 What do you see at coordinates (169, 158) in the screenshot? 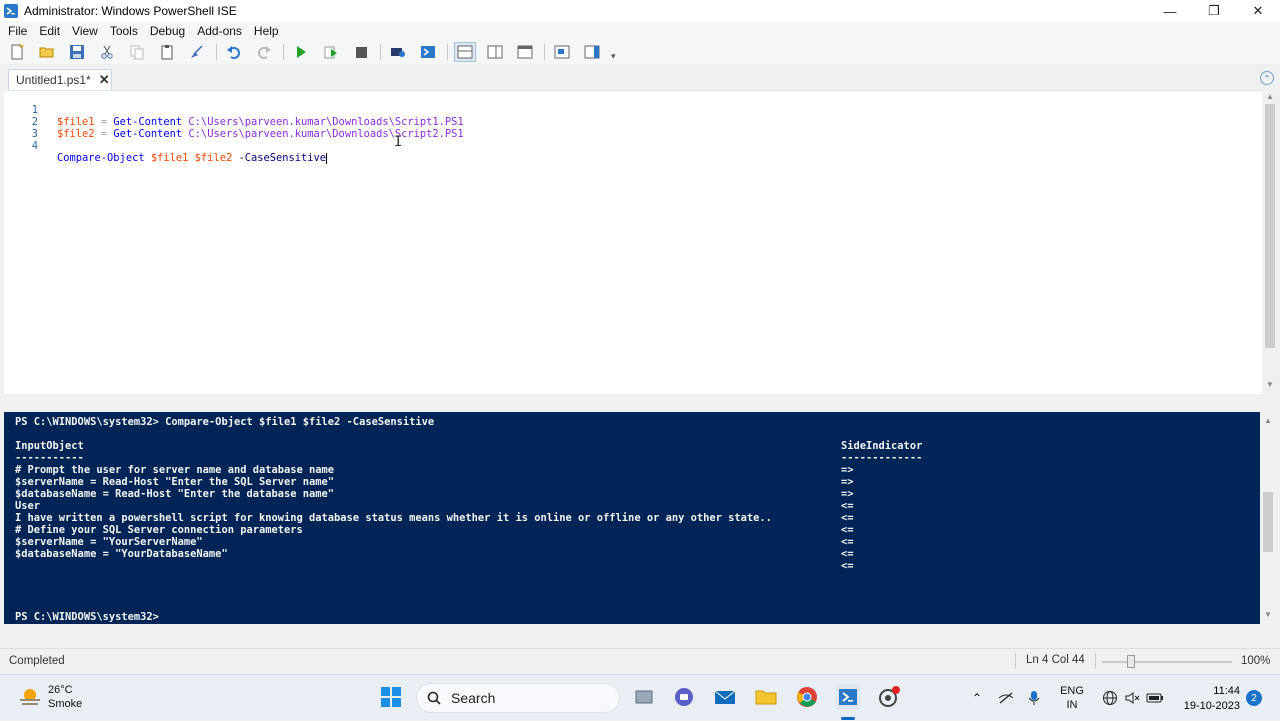
I see `token-variable: $file1` at bounding box center [169, 158].